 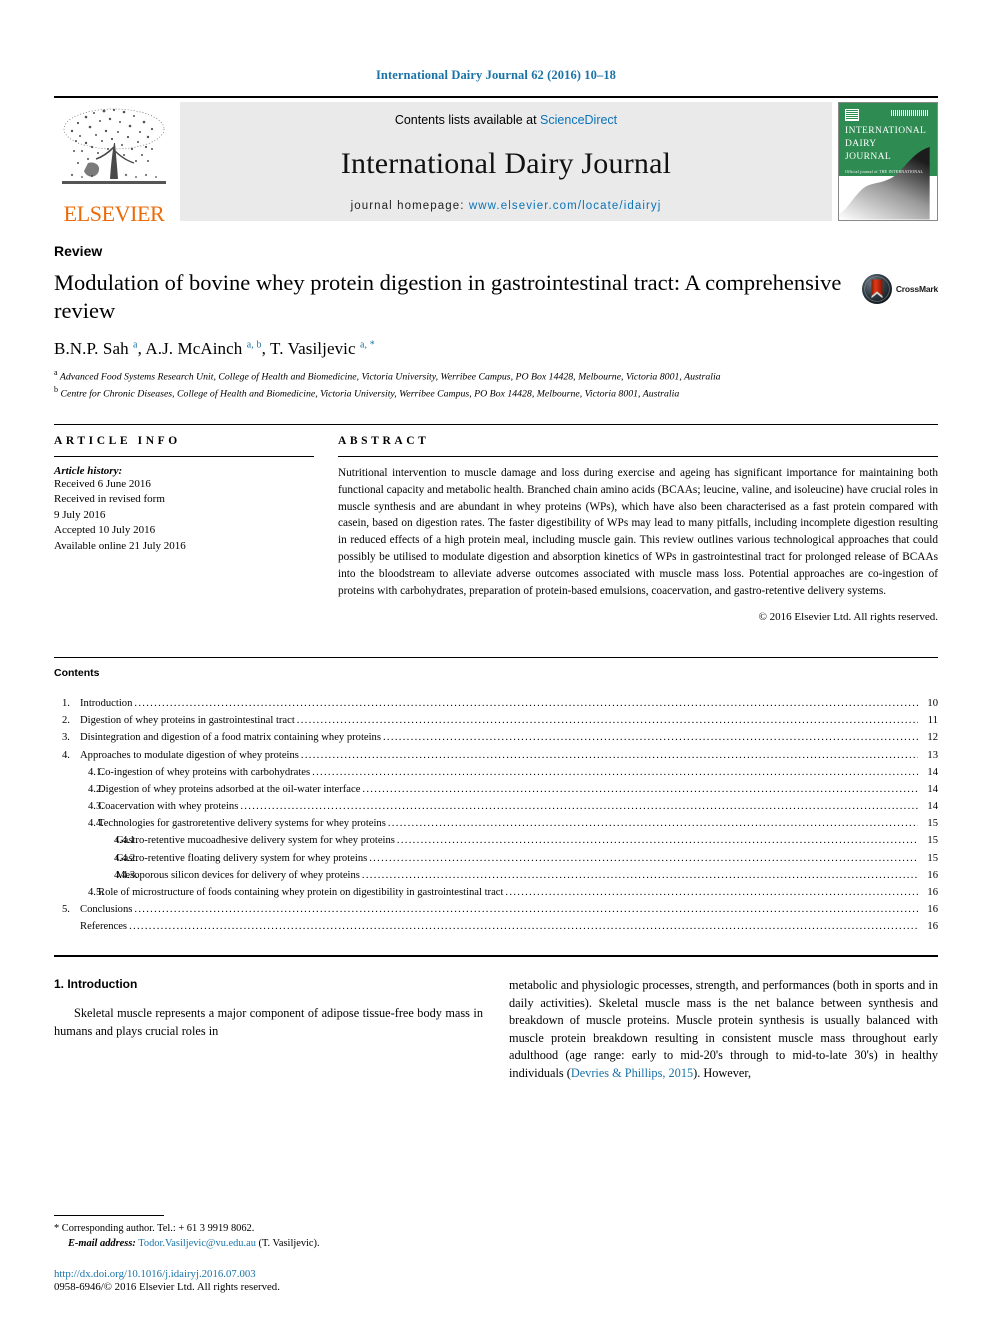 I want to click on history-line: 9 July 2016, so click(x=80, y=514).